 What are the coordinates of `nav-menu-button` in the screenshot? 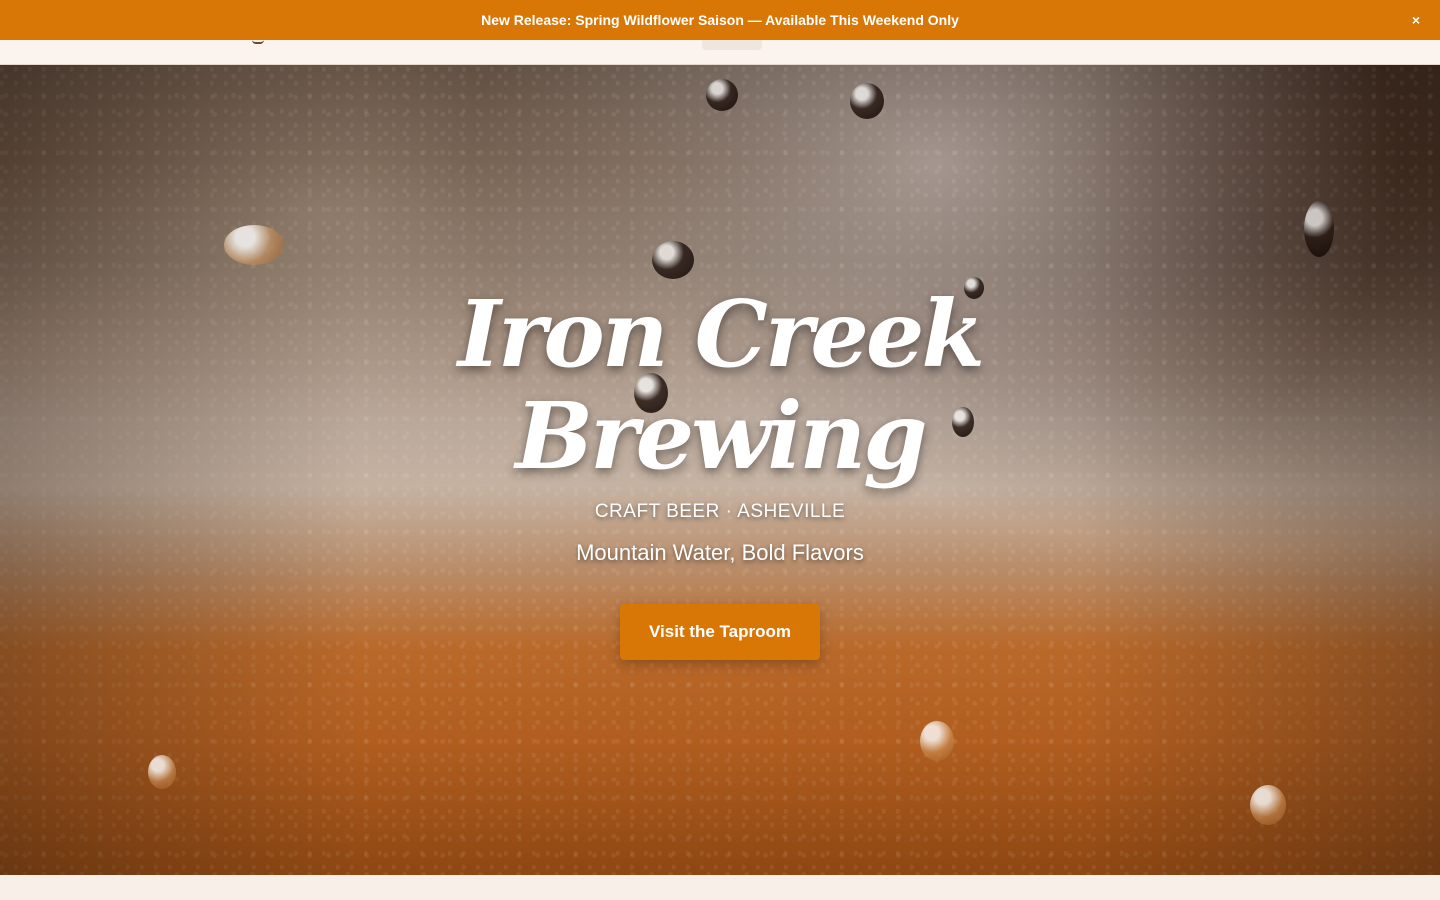 It's located at (732, 45).